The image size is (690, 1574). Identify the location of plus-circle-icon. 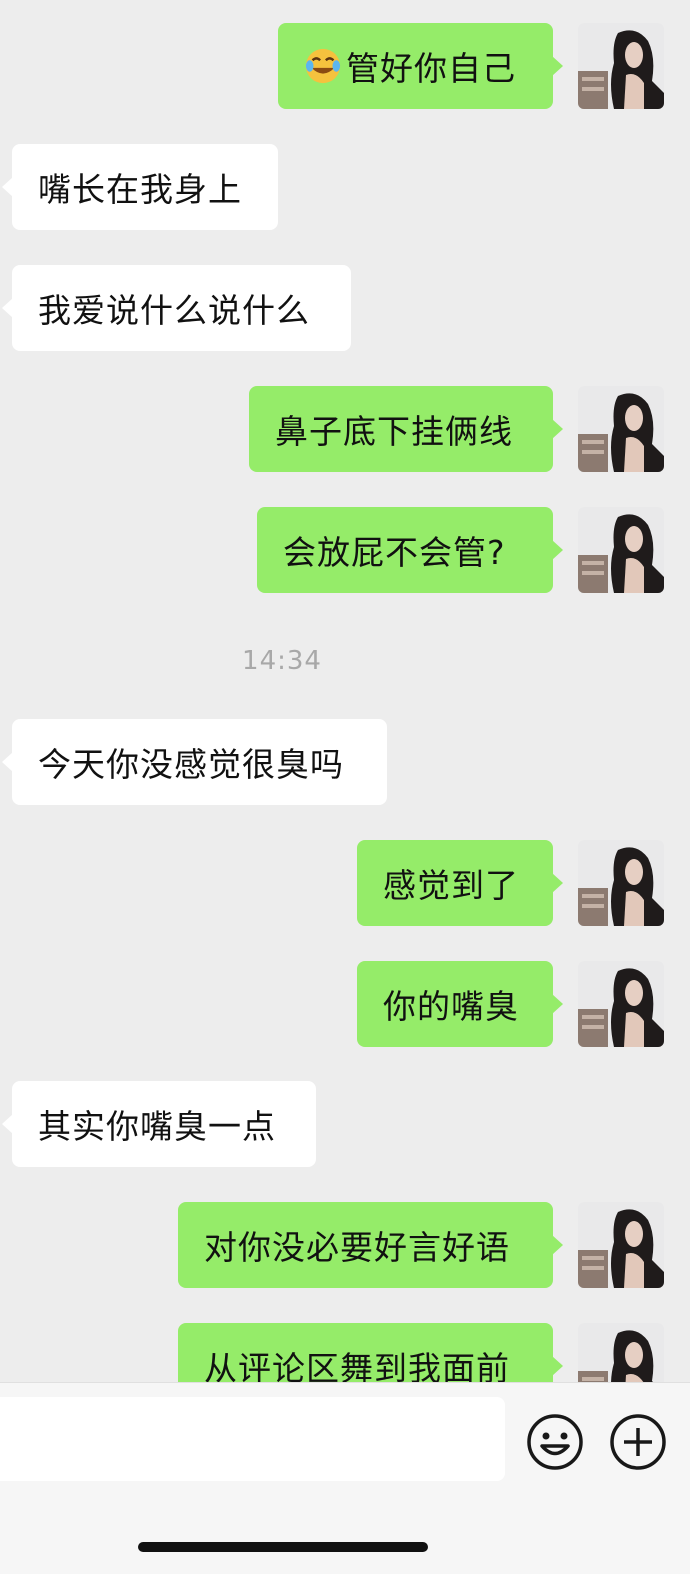
(638, 1442).